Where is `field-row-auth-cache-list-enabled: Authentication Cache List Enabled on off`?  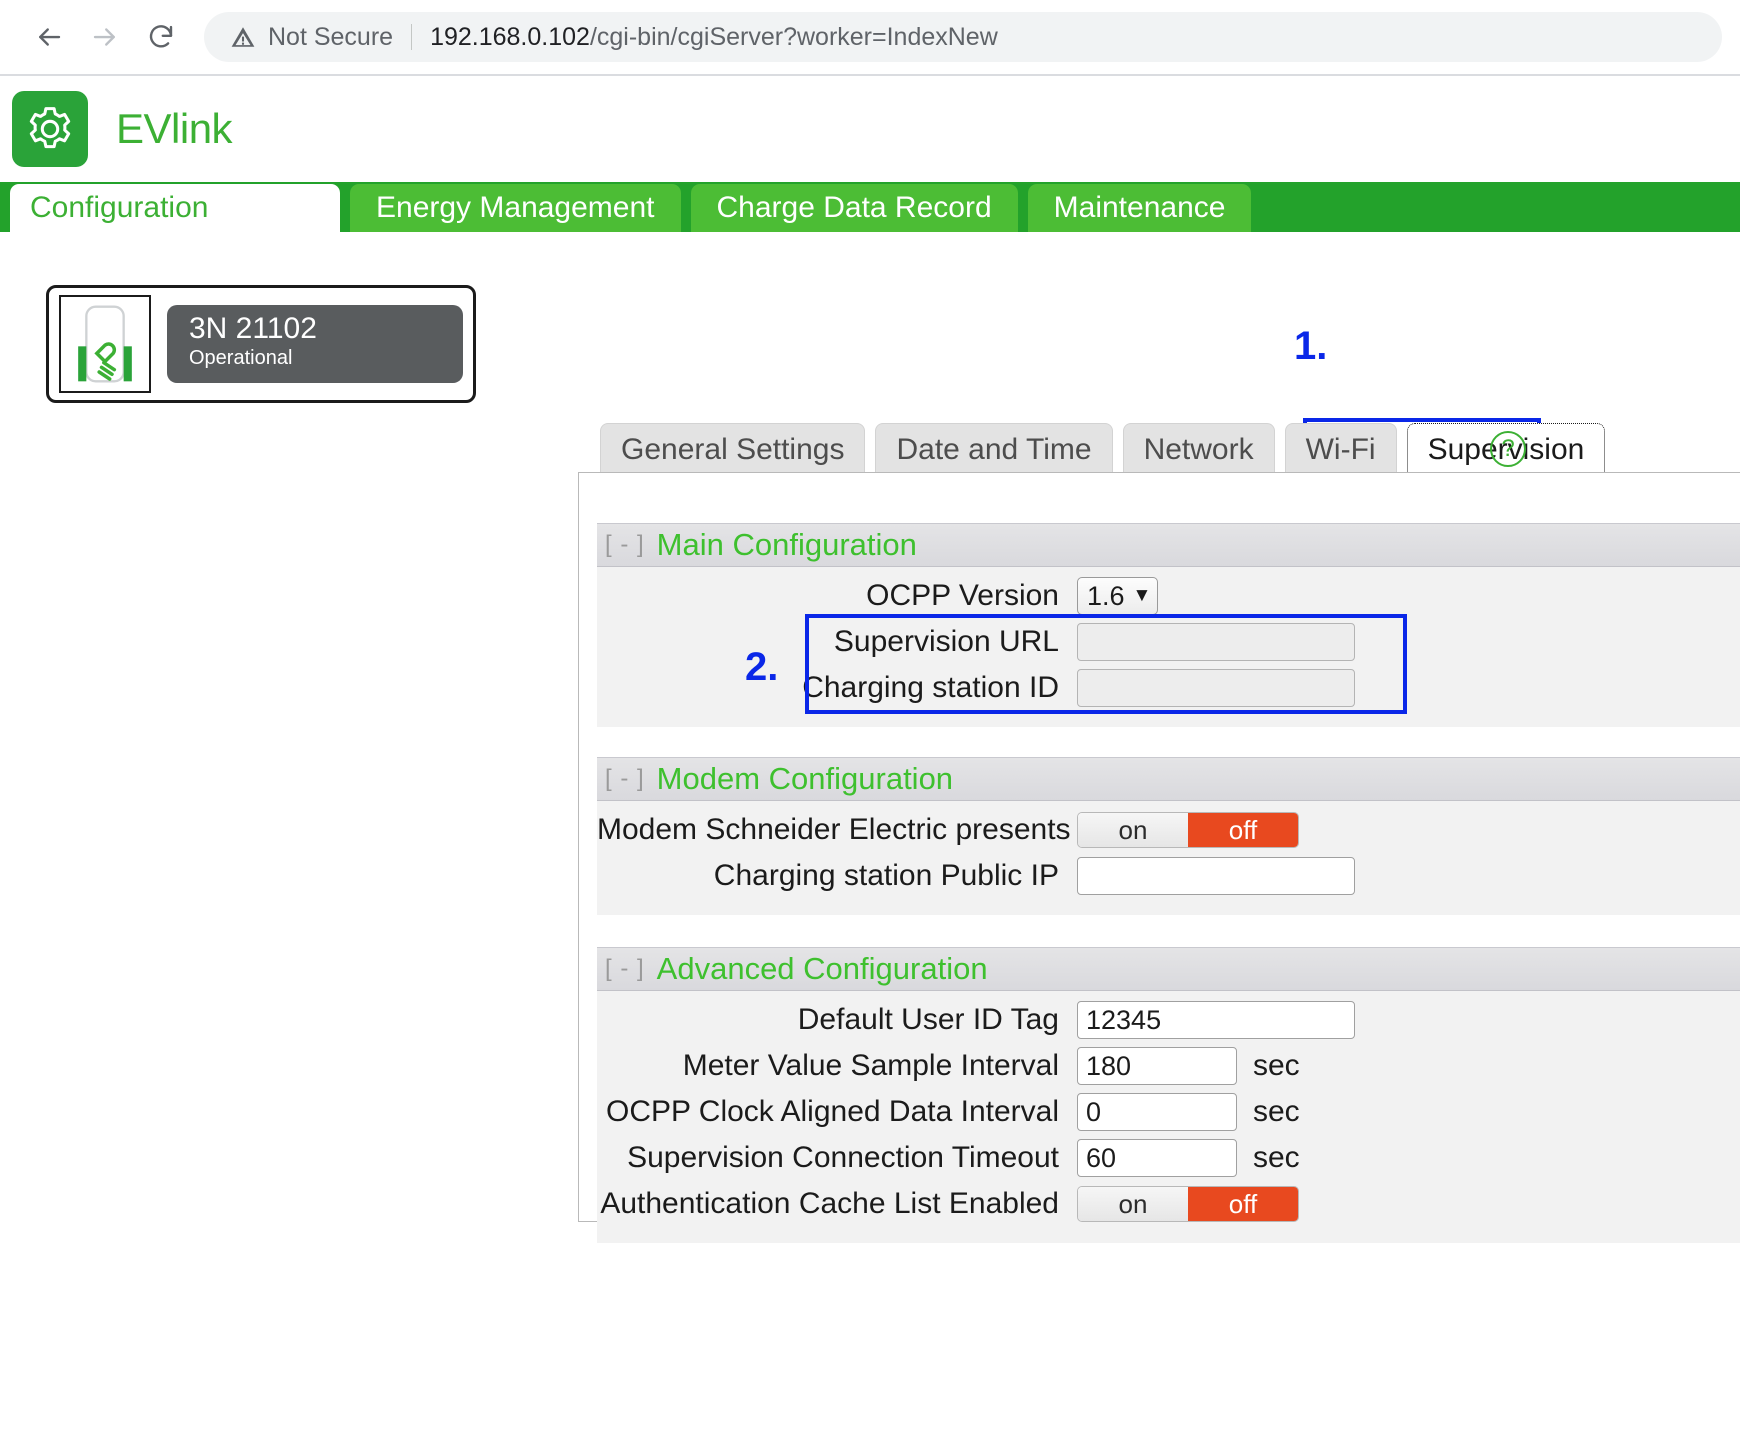 field-row-auth-cache-list-enabled: Authentication Cache List Enabled on off is located at coordinates (1168, 1204).